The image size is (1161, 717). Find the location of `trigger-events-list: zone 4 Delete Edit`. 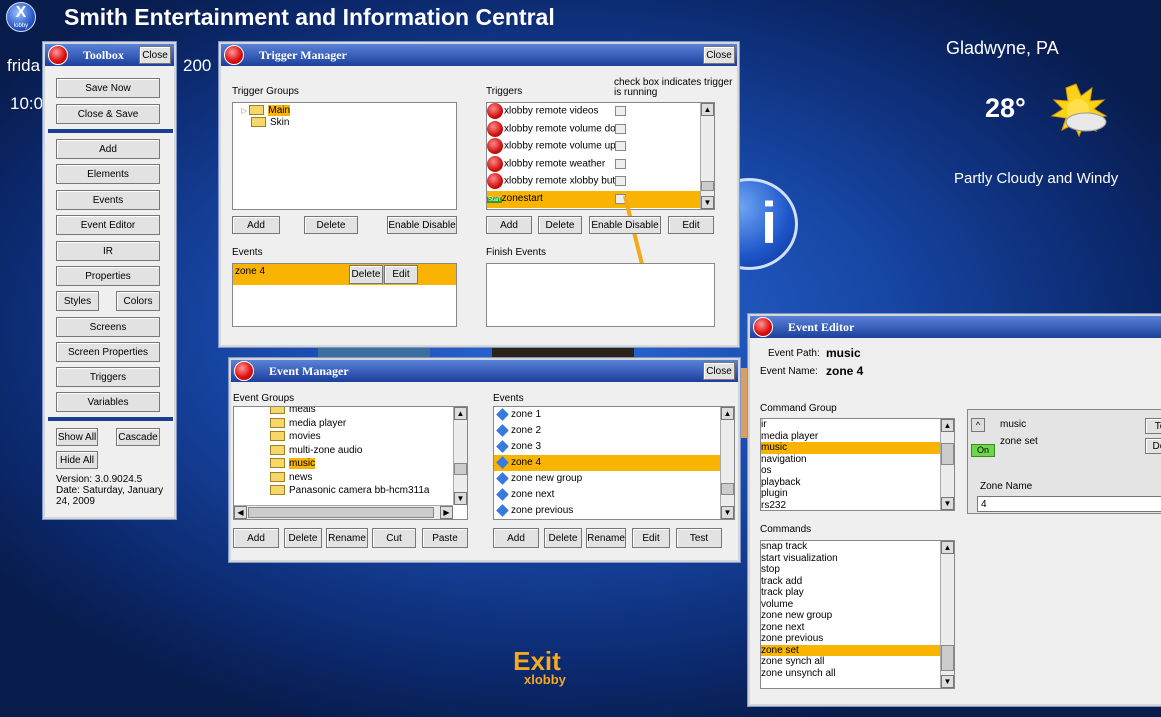

trigger-events-list: zone 4 Delete Edit is located at coordinates (344, 295).